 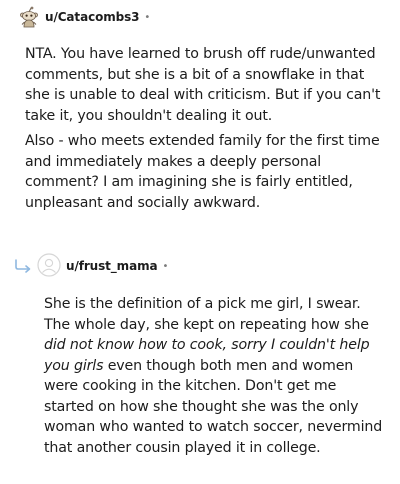 I want to click on default-avatar-icon, so click(x=49, y=265).